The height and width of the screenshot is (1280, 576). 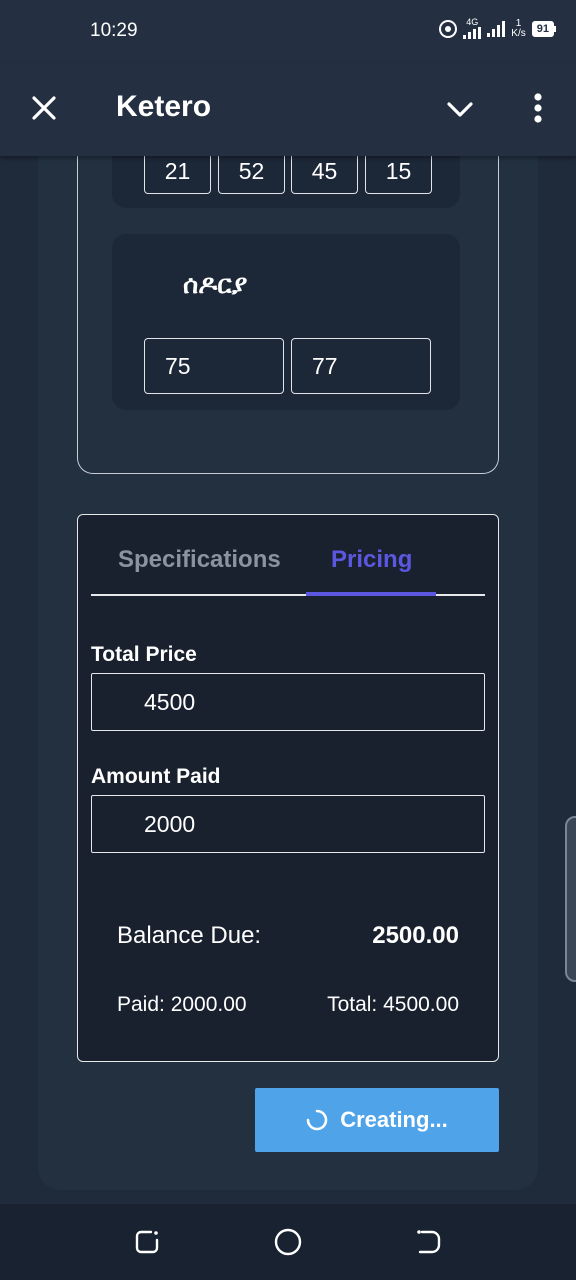 What do you see at coordinates (114, 30) in the screenshot?
I see `status-time: 10:29` at bounding box center [114, 30].